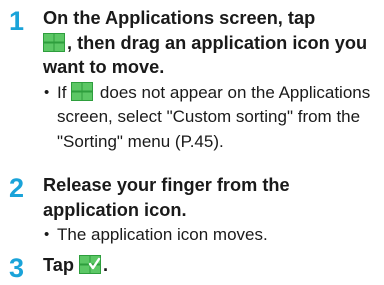  What do you see at coordinates (62, 92) in the screenshot?
I see `note-text-start: If` at bounding box center [62, 92].